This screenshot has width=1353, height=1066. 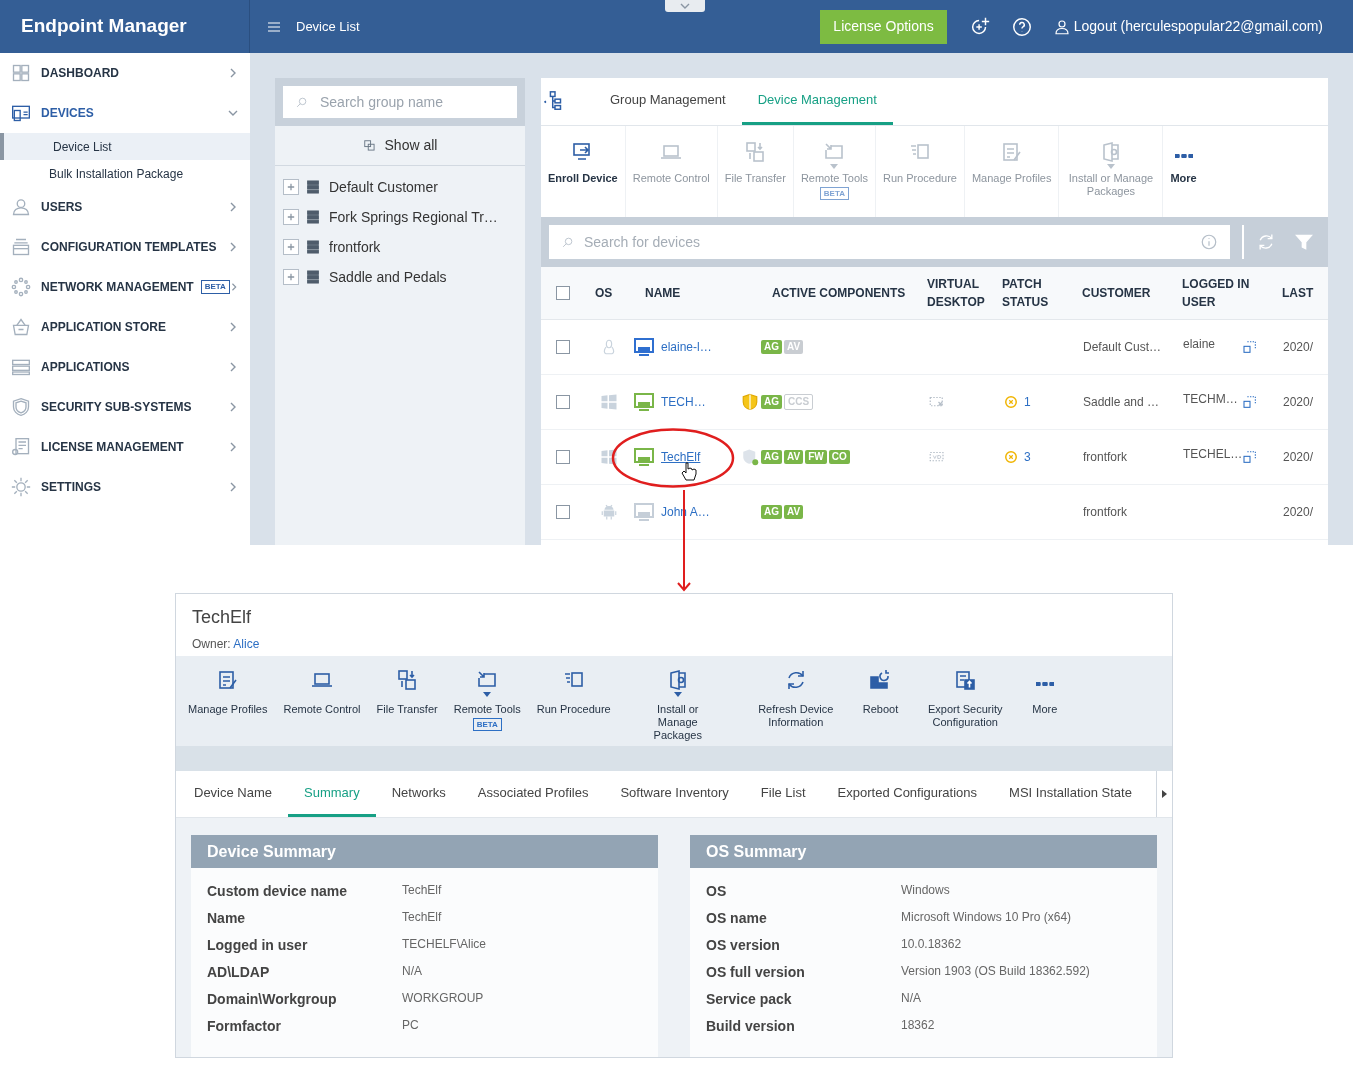 I want to click on network-dots-icon, so click(x=21, y=287).